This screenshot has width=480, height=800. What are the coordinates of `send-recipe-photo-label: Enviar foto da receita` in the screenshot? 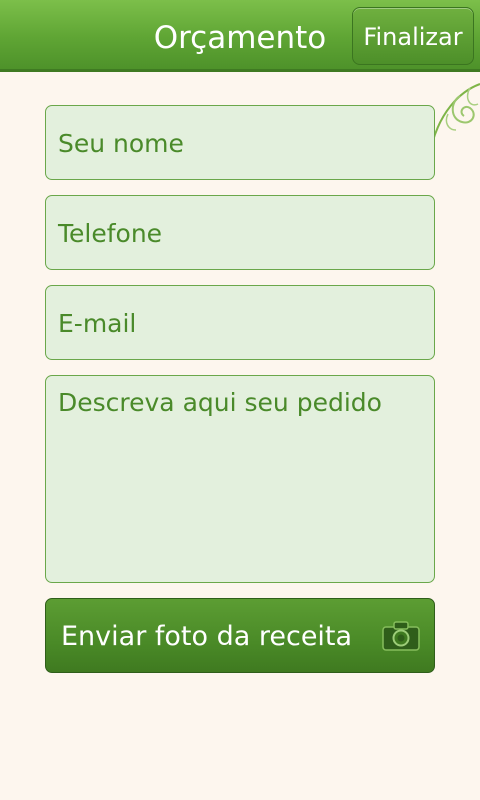 It's located at (207, 636).